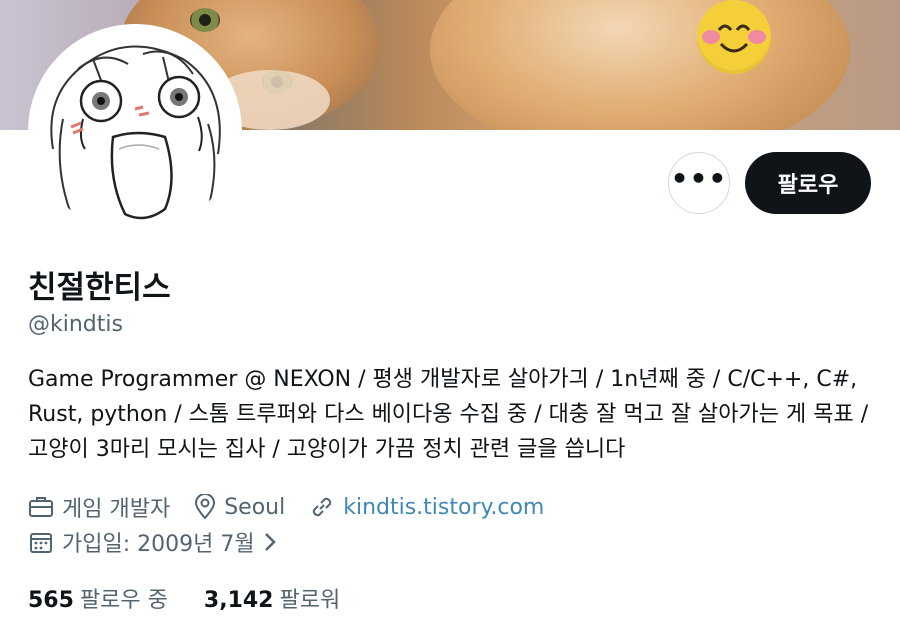 The height and width of the screenshot is (630, 900). I want to click on category-item: 게임 개발자, so click(99, 507).